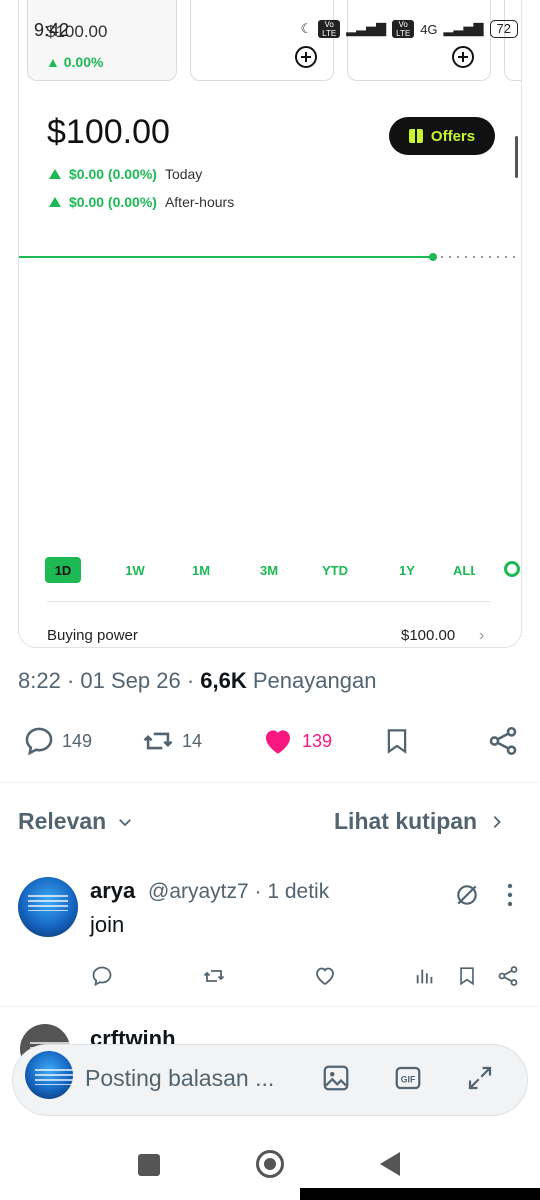 Image resolution: width=540 pixels, height=1200 pixels. Describe the element at coordinates (270, 1164) in the screenshot. I see `home-button` at that location.